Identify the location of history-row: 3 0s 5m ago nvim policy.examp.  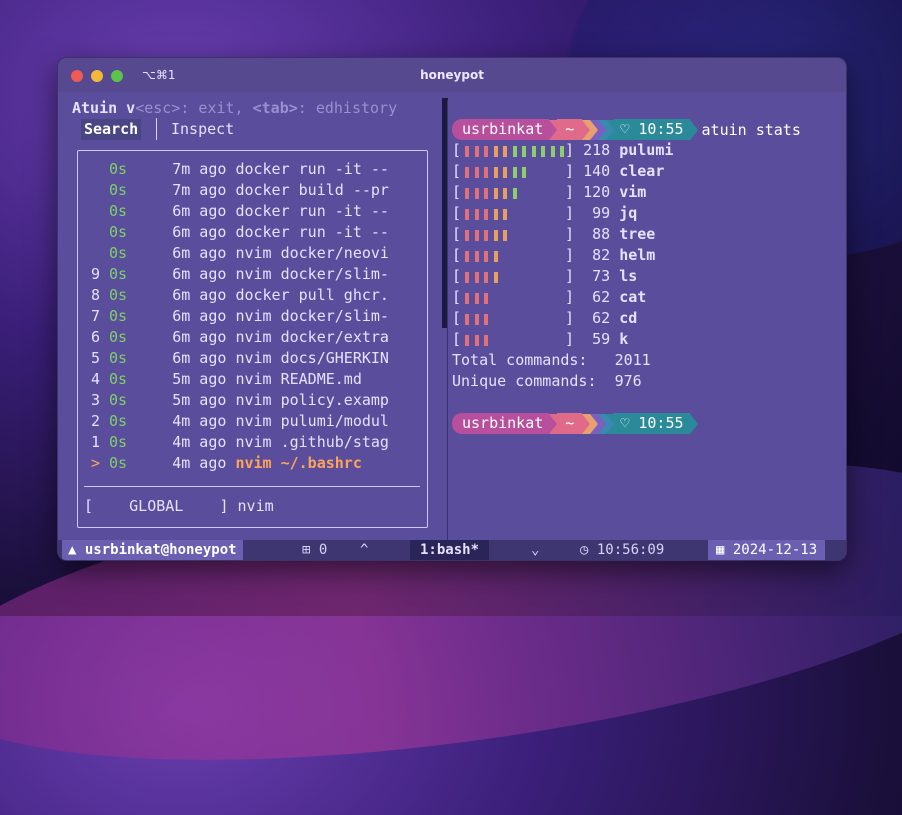
(240, 400).